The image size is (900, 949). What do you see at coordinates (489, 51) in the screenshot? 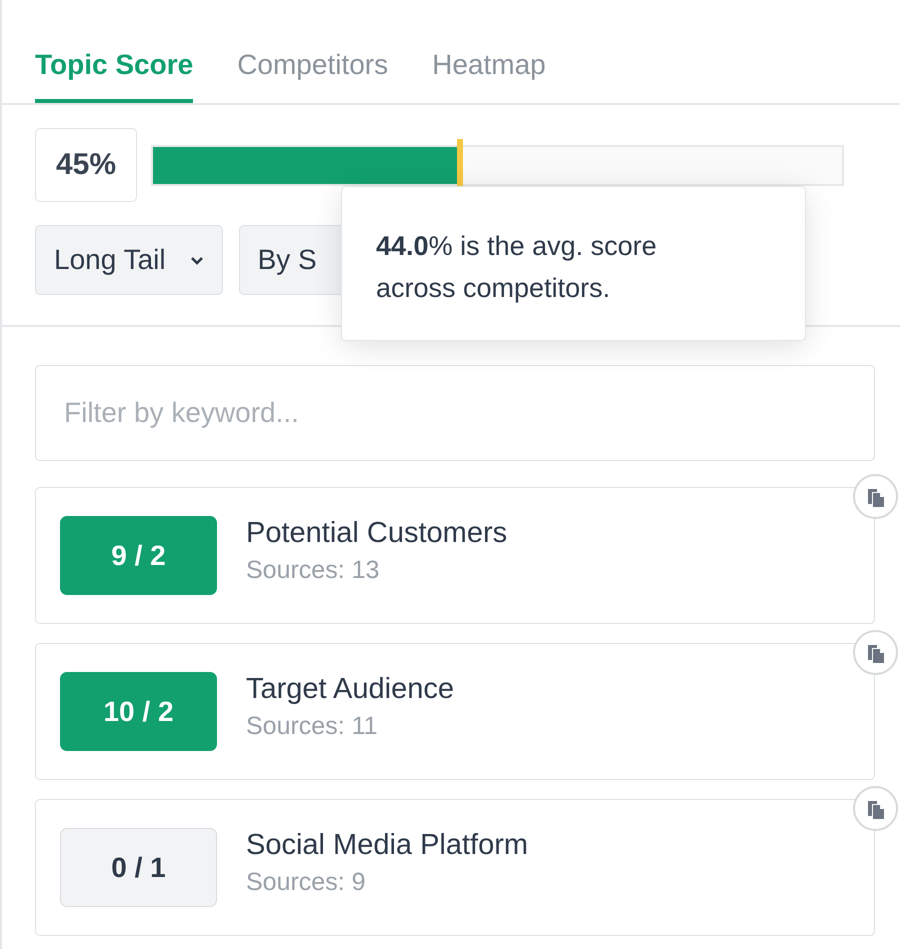
I see `tab: Heatmap` at bounding box center [489, 51].